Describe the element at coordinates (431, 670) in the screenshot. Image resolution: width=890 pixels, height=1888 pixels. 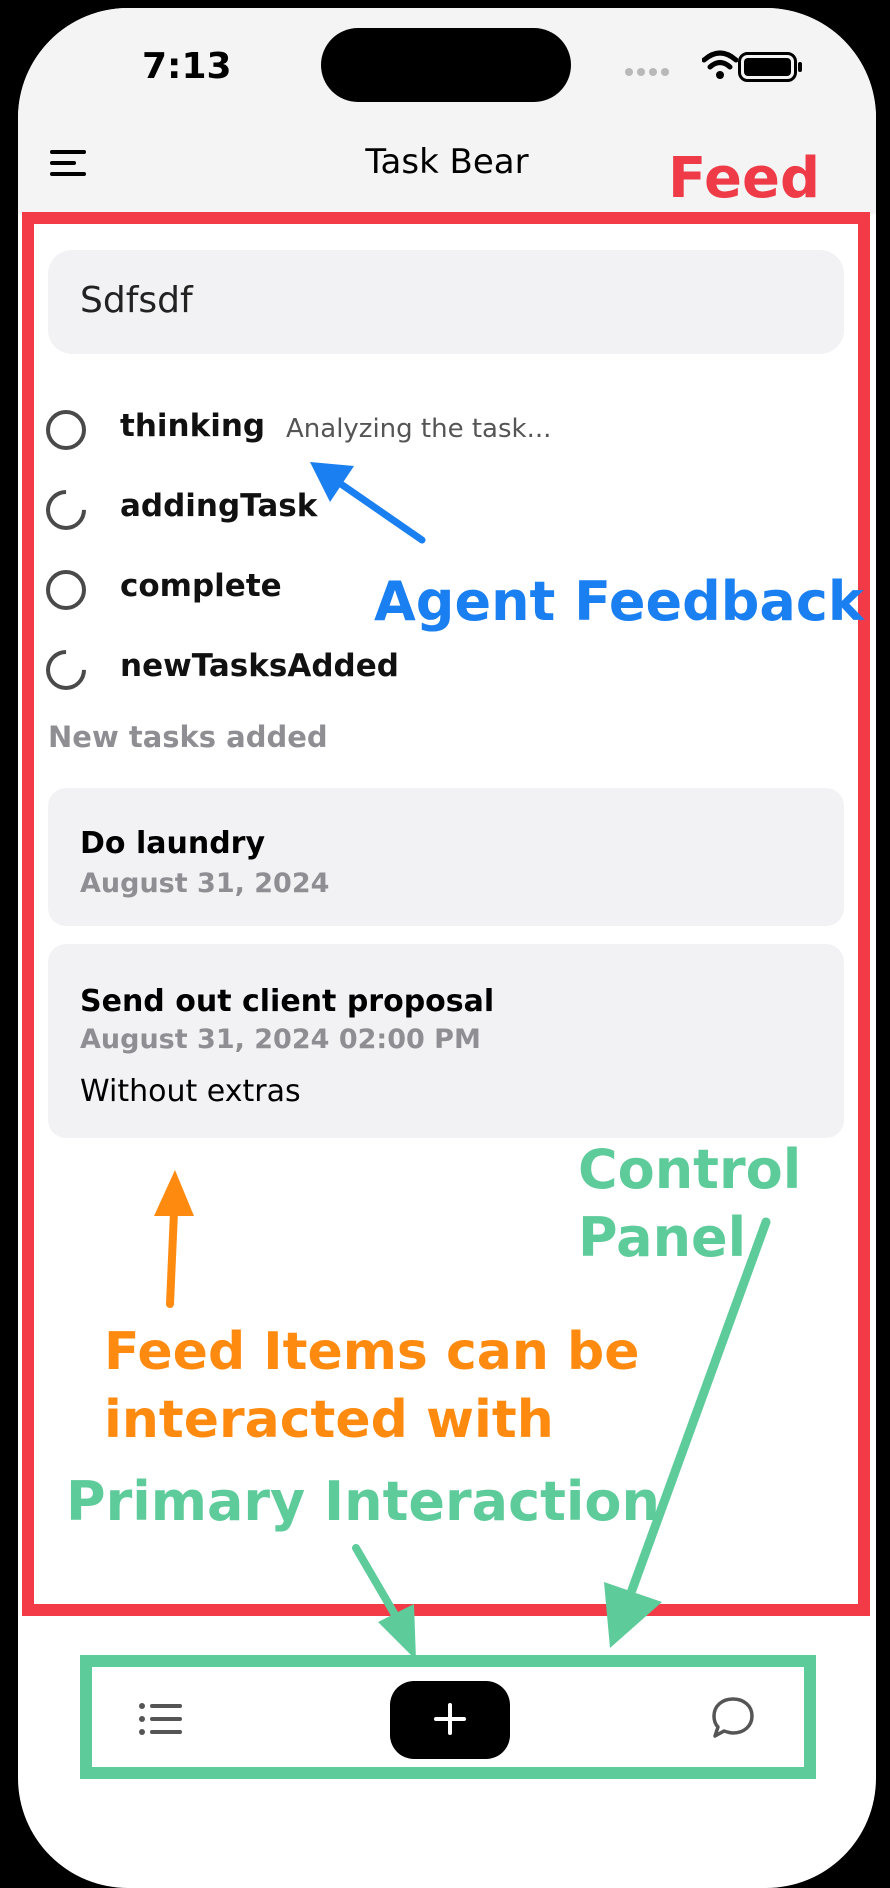
I see `agent-step-new-tasks-added: newTasksAdded` at that location.